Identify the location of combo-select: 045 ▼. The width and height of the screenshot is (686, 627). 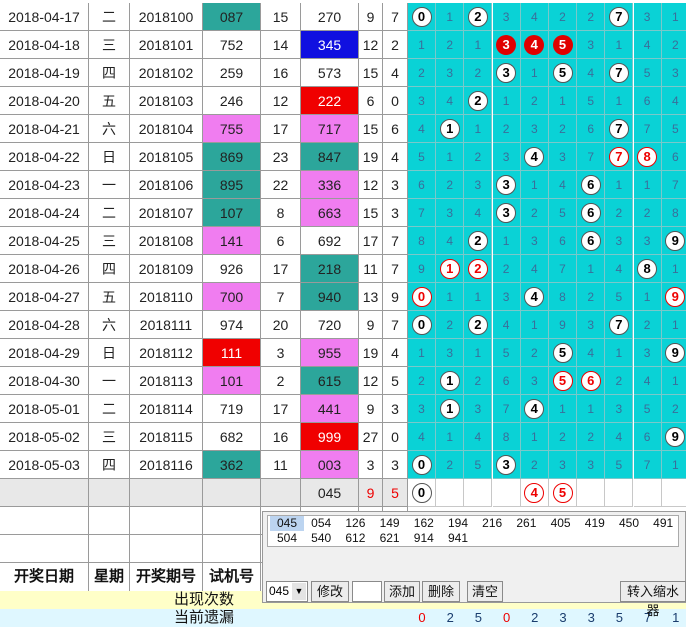
(287, 591).